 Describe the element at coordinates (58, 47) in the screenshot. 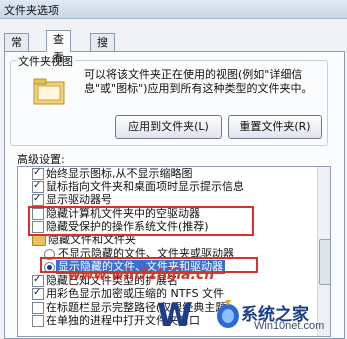

I see `tab-view: 查看` at that location.